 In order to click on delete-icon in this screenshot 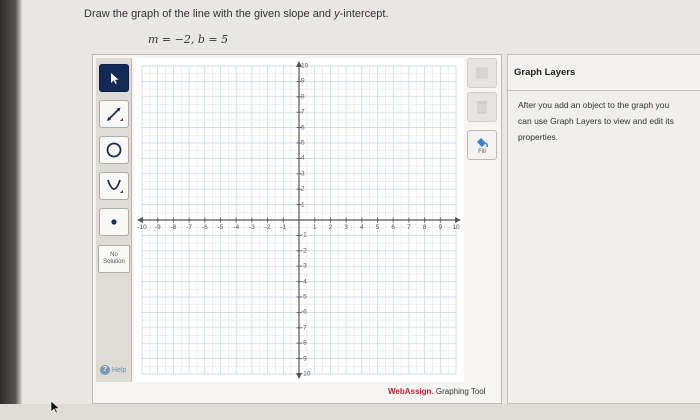, I will do `click(482, 73)`.